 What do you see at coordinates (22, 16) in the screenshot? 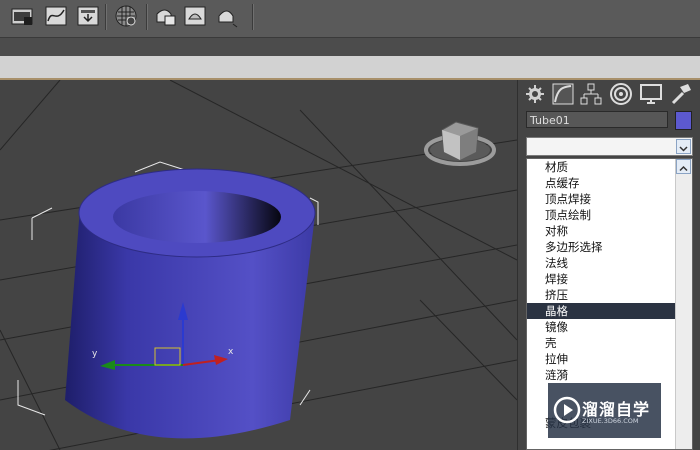
I see `layer-manager-icon` at bounding box center [22, 16].